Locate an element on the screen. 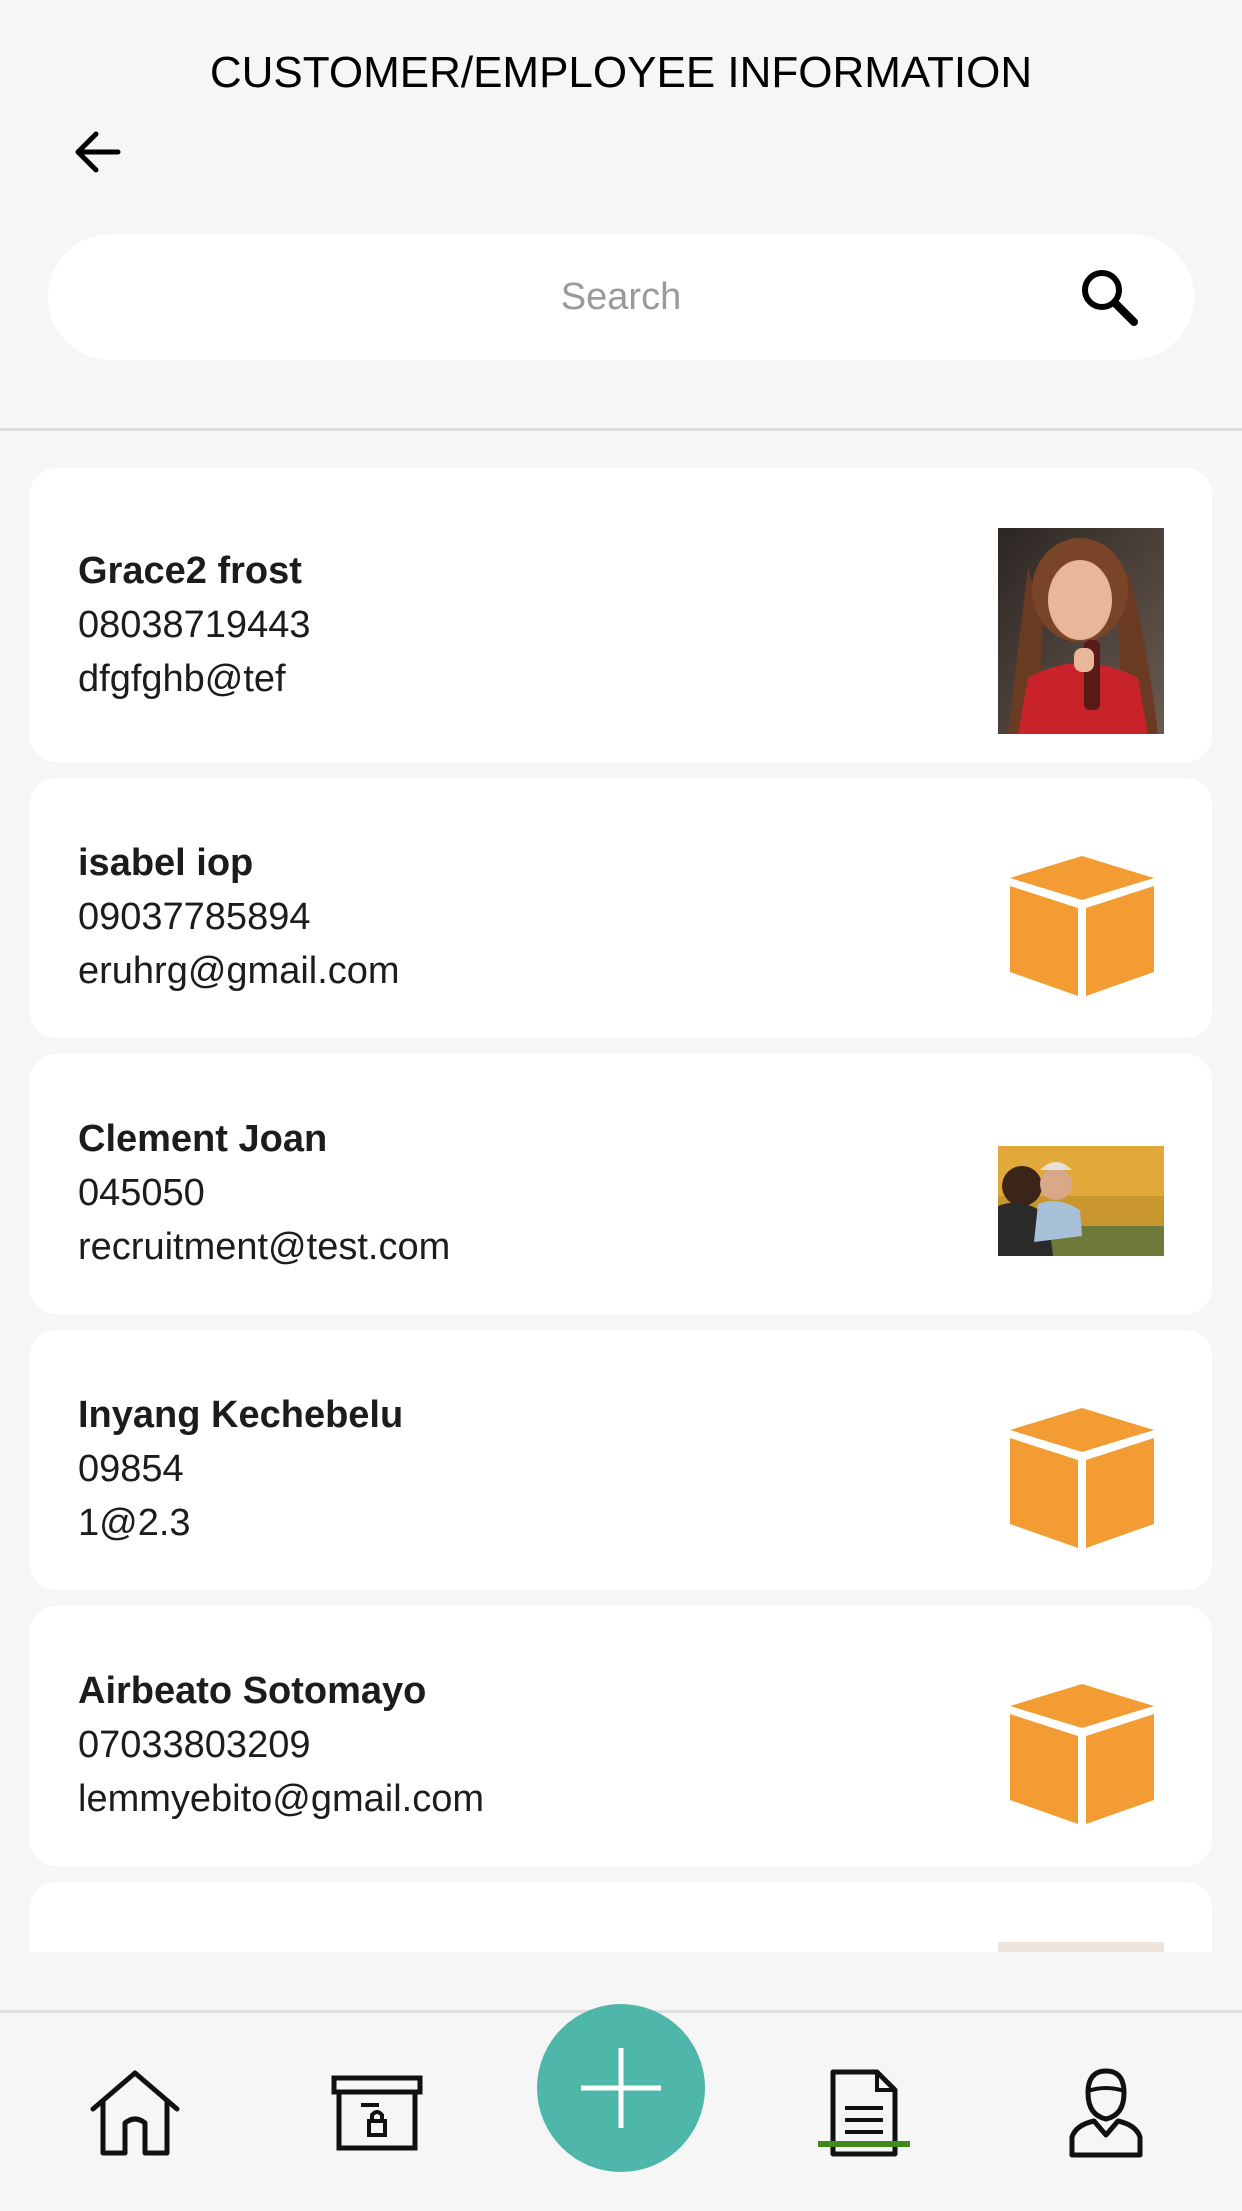 The height and width of the screenshot is (2211, 1242). add-button is located at coordinates (621, 2088).